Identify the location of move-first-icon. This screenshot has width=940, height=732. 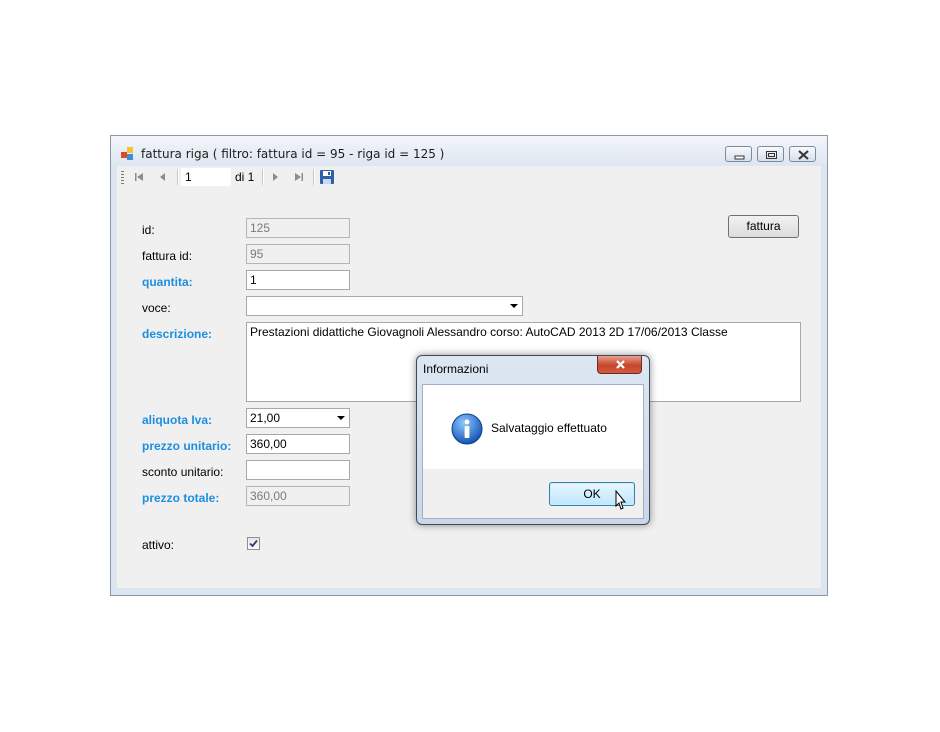
(139, 177).